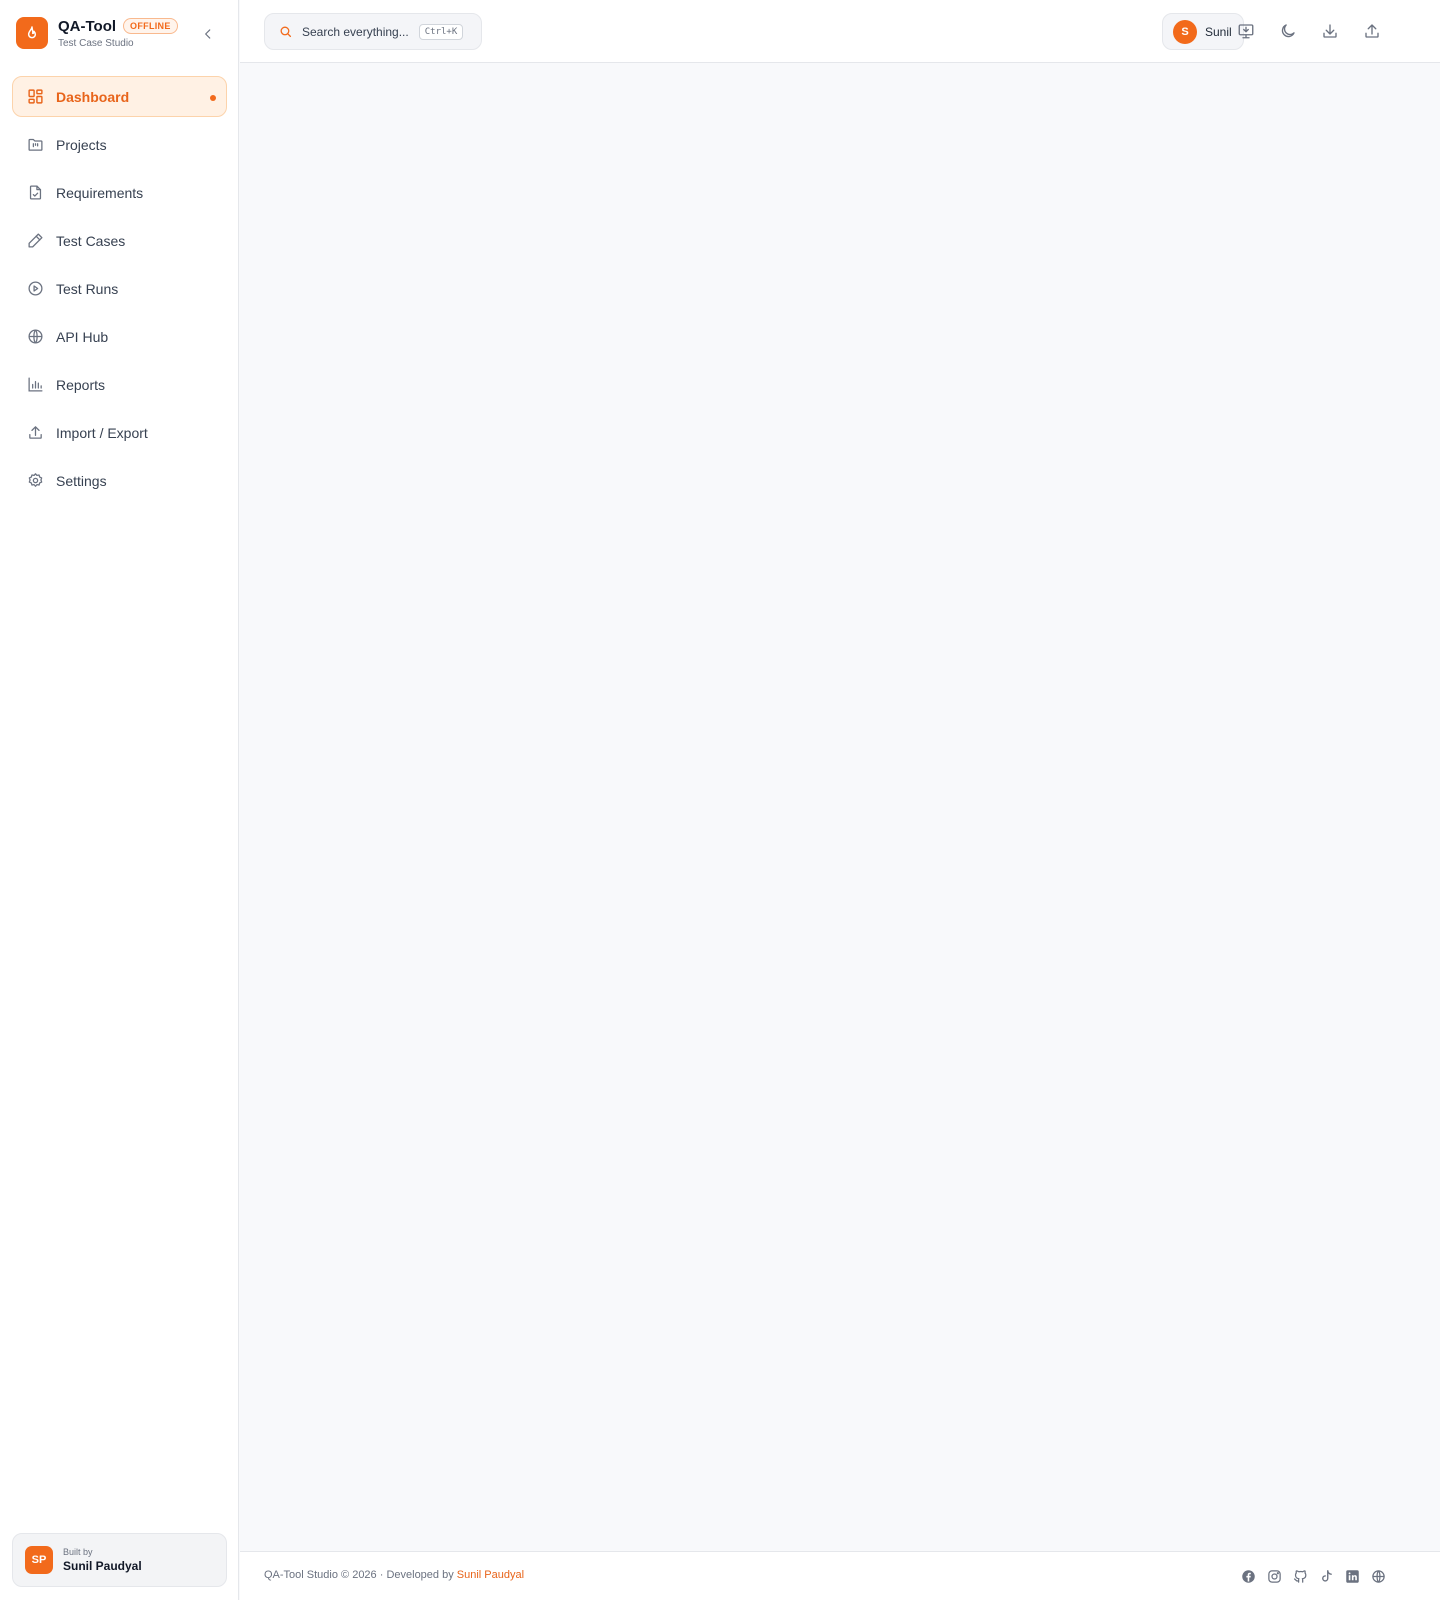 This screenshot has height=1600, width=1440. I want to click on sidebar-item-label: Requirements, so click(100, 192).